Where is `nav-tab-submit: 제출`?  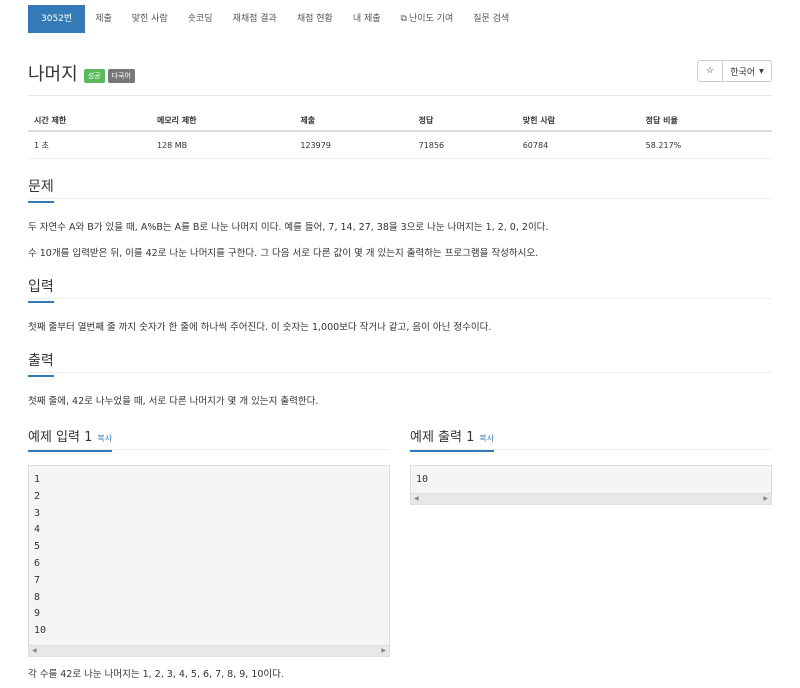
nav-tab-submit: 제출 is located at coordinates (103, 19).